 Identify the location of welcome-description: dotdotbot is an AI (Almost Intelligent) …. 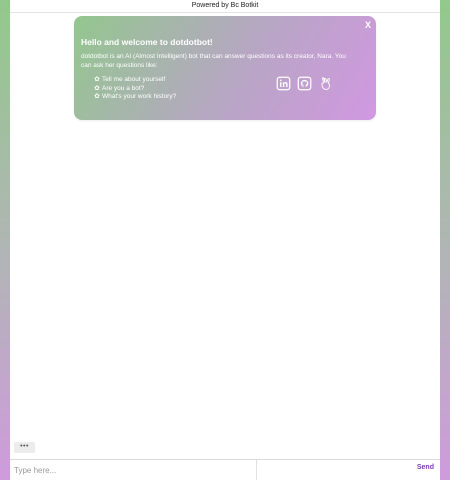
(213, 61).